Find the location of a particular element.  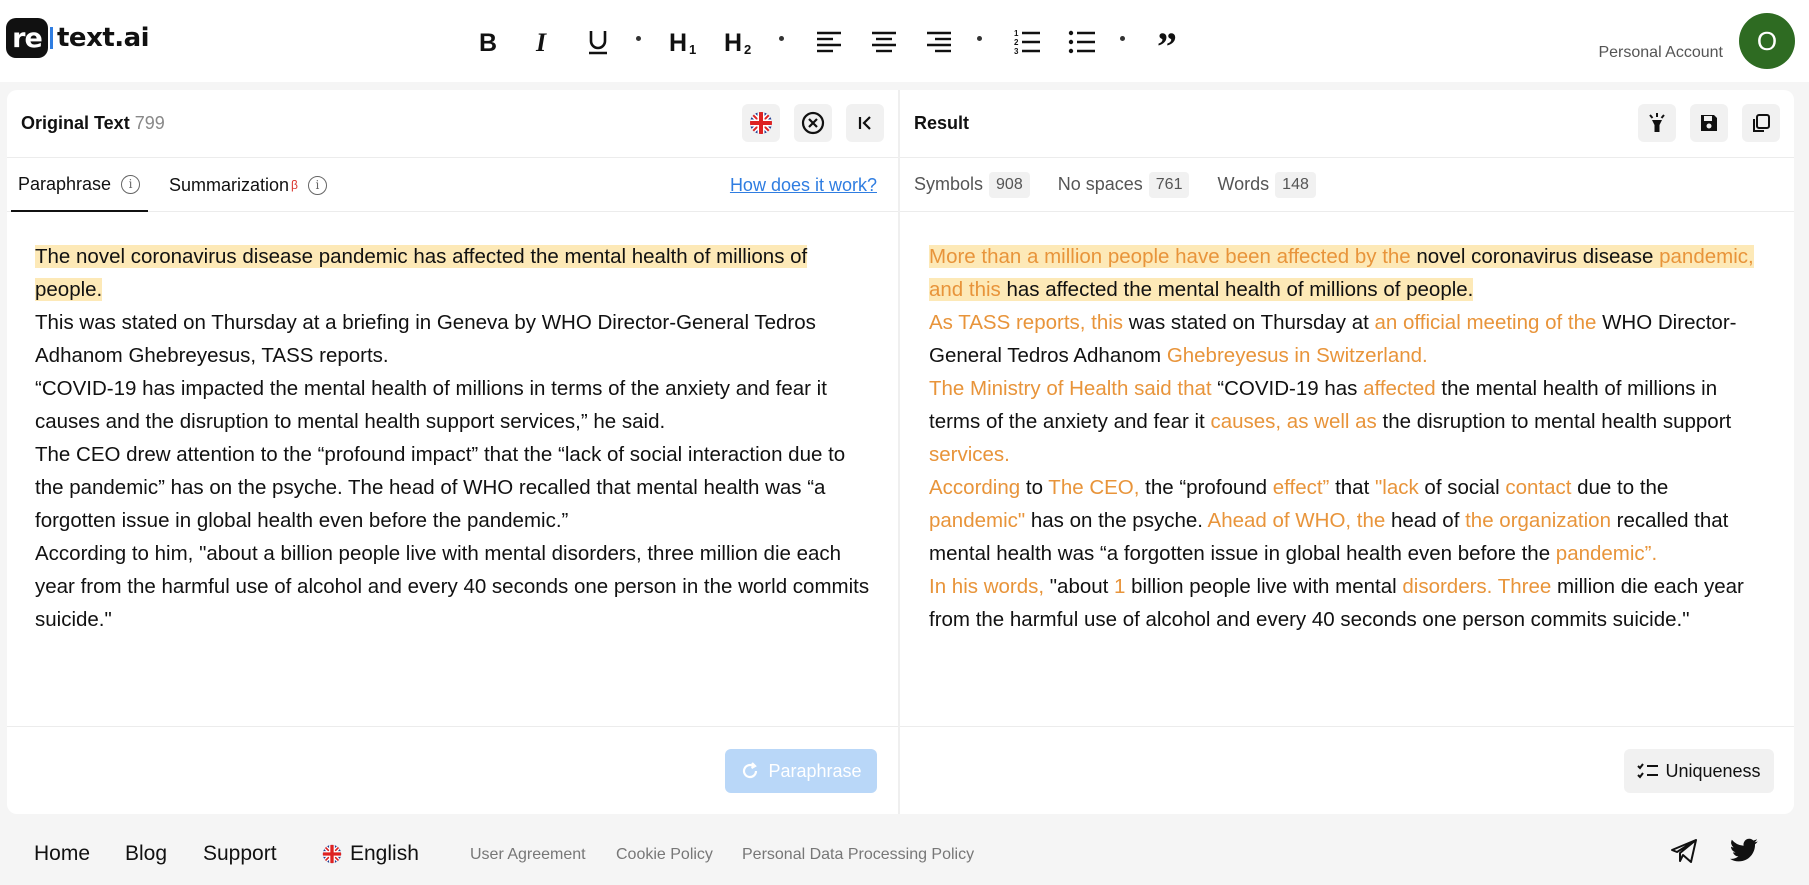

logo: re text.ai is located at coordinates (78, 38).